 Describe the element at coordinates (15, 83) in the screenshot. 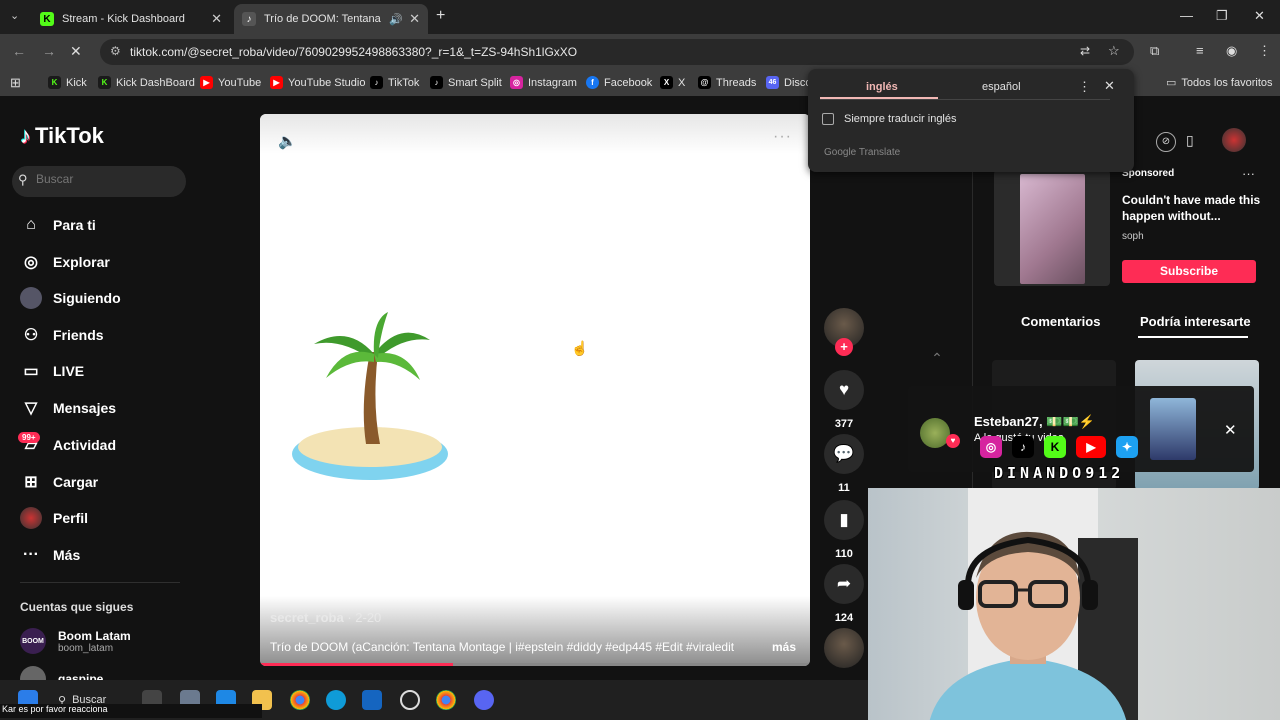

I see `apps-icon: ⊞` at that location.